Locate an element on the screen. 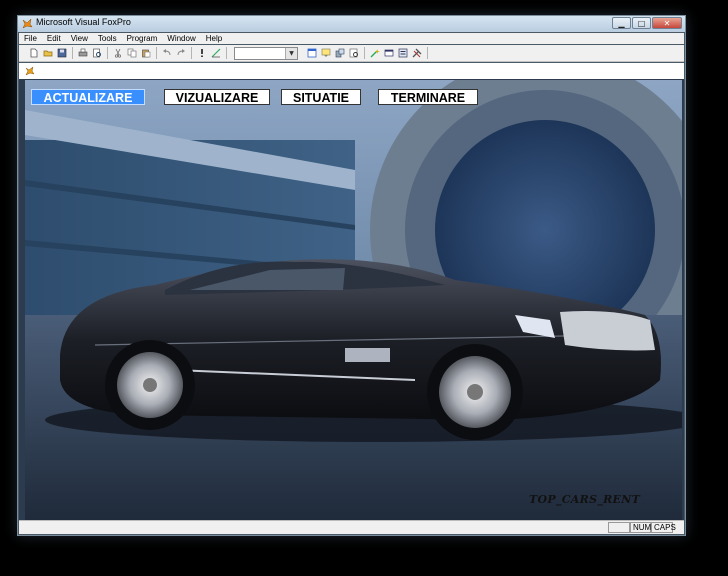 Image resolution: width=728 pixels, height=576 pixels. command-window-icon is located at coordinates (312, 53).